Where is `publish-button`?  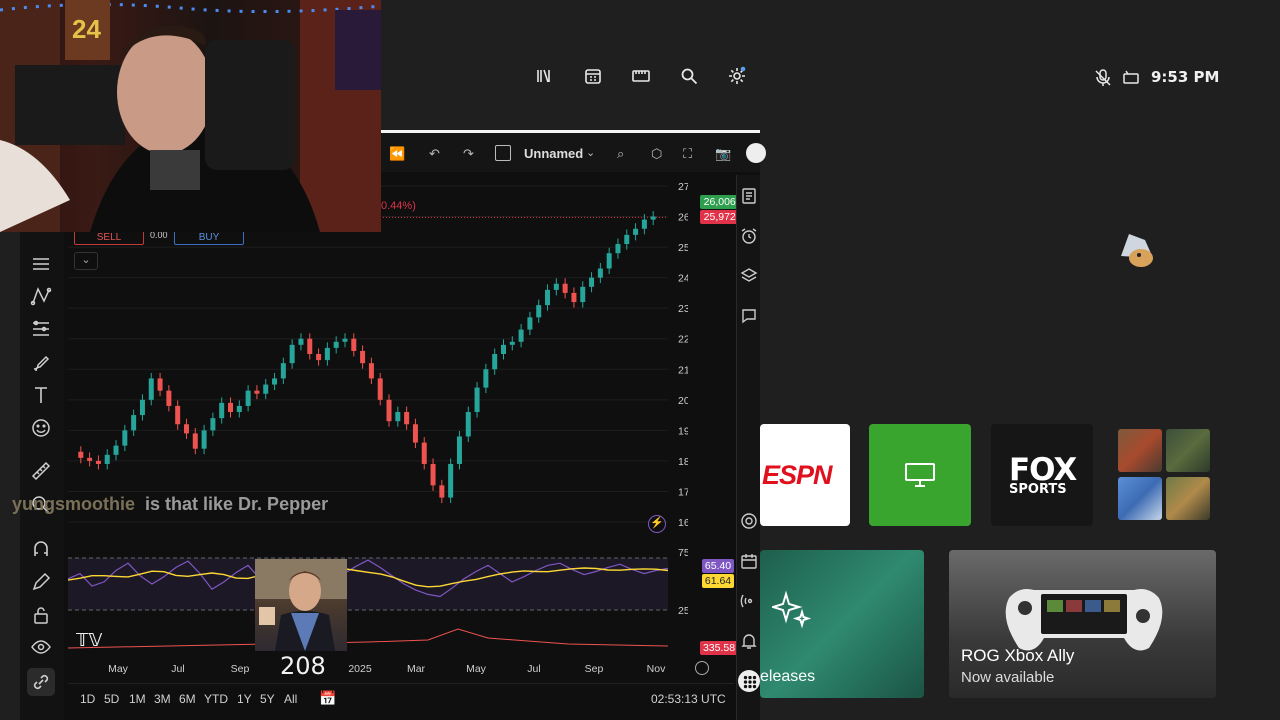
publish-button is located at coordinates (756, 153).